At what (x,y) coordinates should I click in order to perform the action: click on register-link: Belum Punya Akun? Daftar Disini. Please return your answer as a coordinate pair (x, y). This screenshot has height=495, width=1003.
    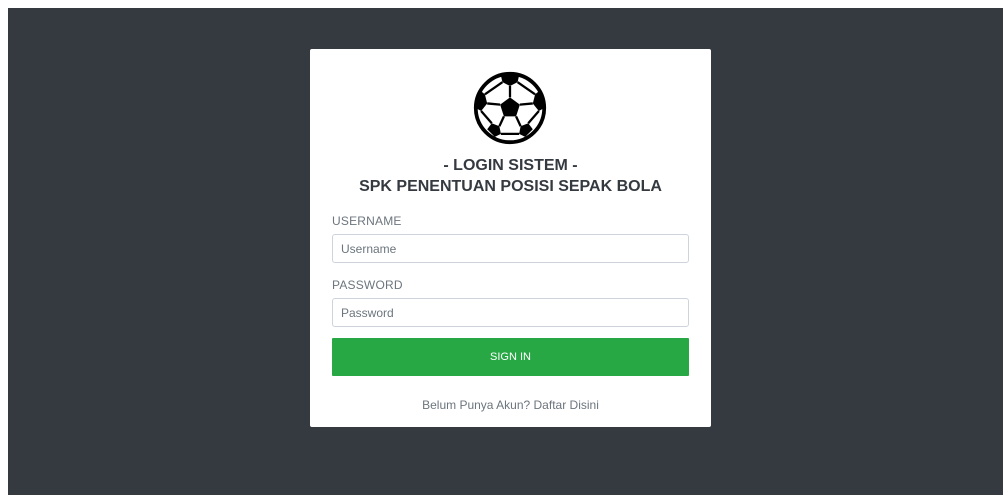
    Looking at the image, I should click on (510, 405).